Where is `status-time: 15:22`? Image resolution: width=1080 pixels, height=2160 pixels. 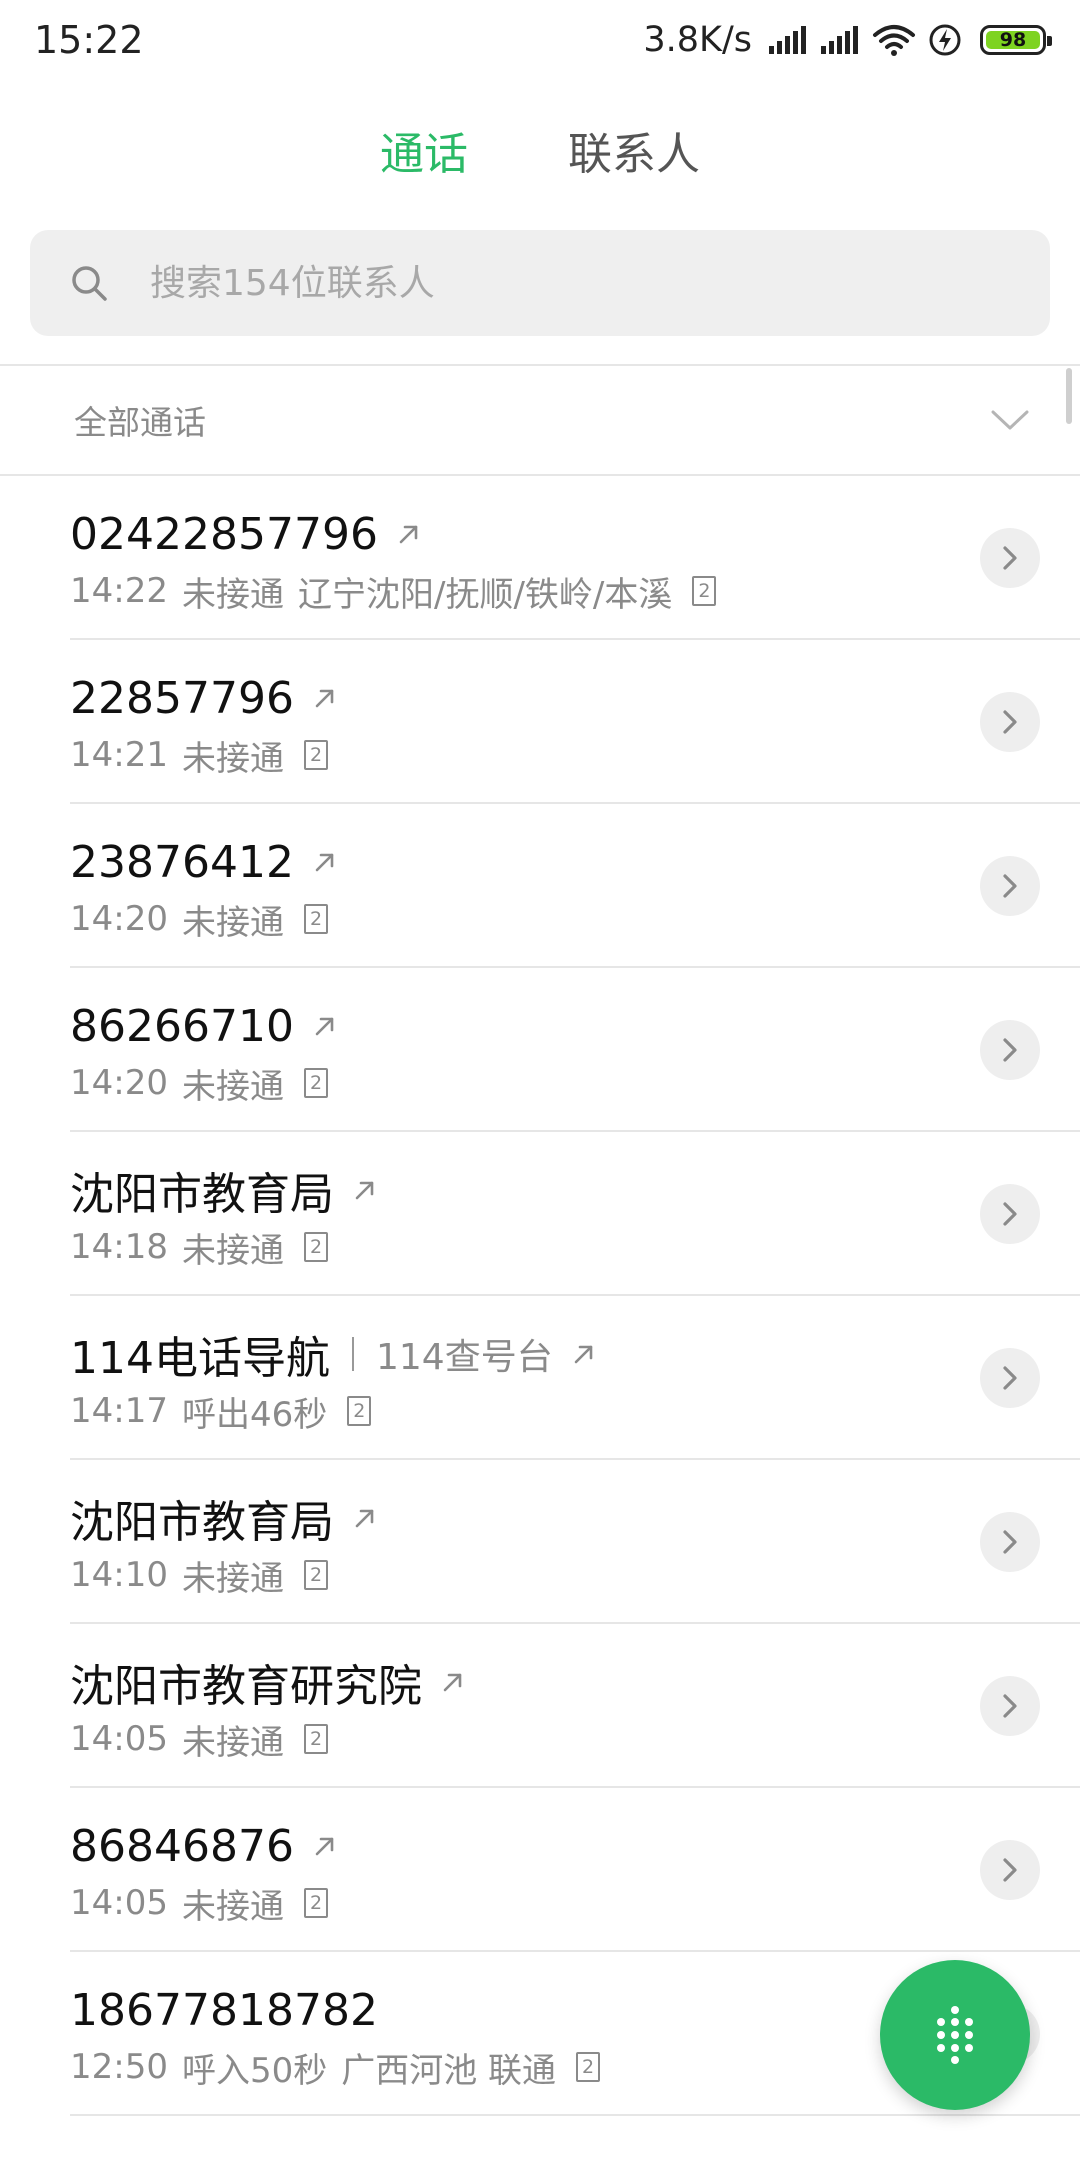
status-time: 15:22 is located at coordinates (89, 40).